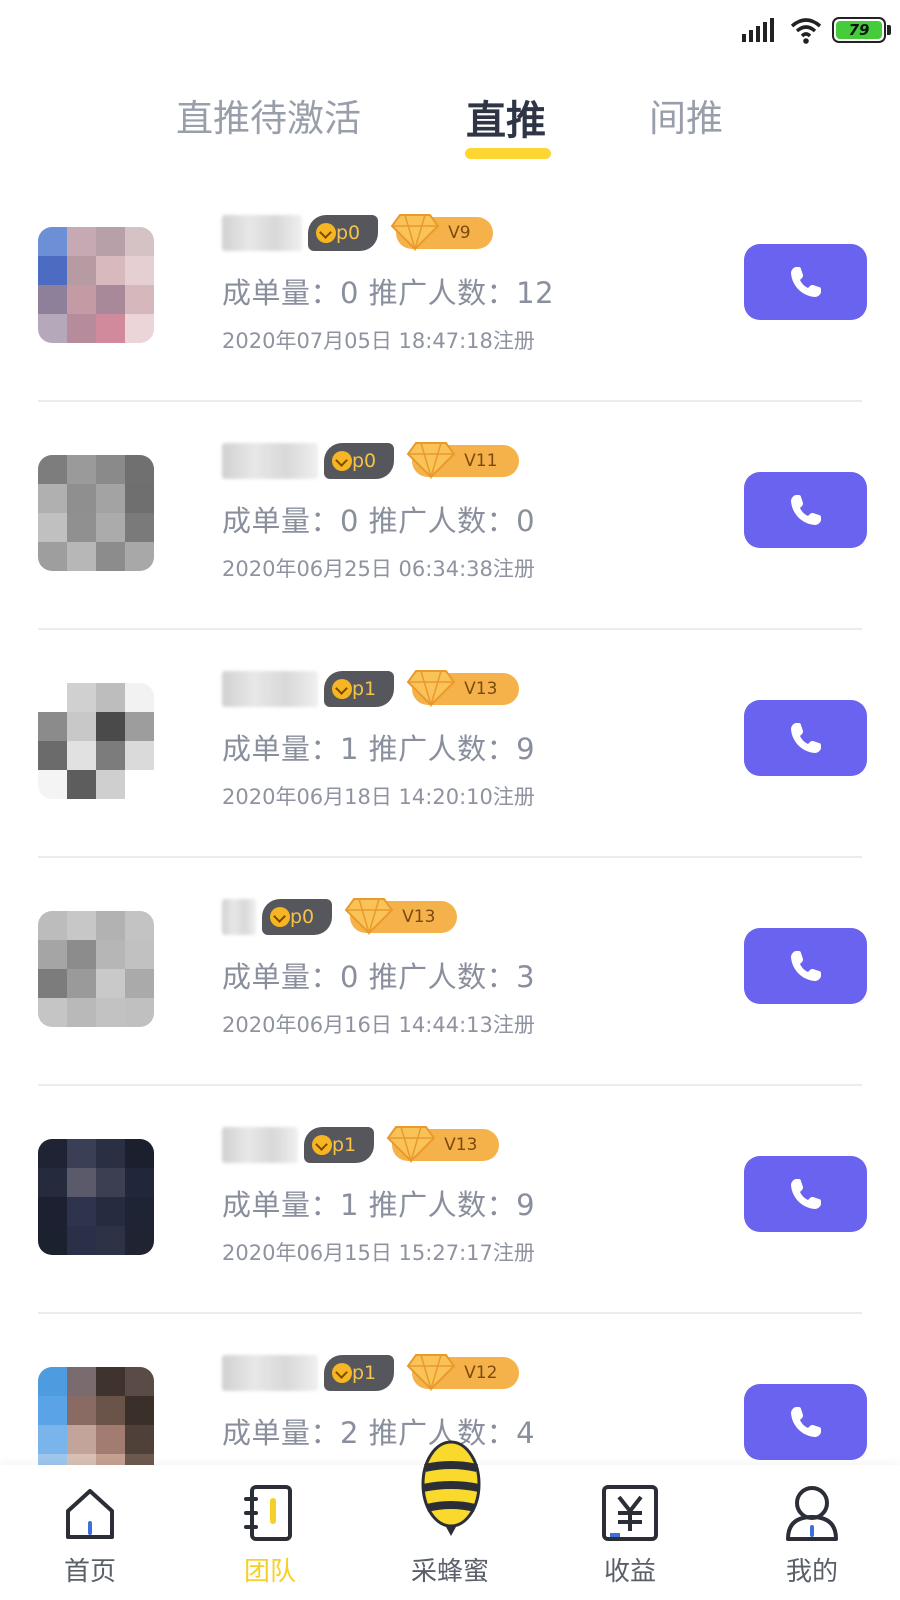 This screenshot has height=1600, width=900. Describe the element at coordinates (378, 1253) in the screenshot. I see `registration-date: 2020年06月15日 15:27:17注册` at that location.